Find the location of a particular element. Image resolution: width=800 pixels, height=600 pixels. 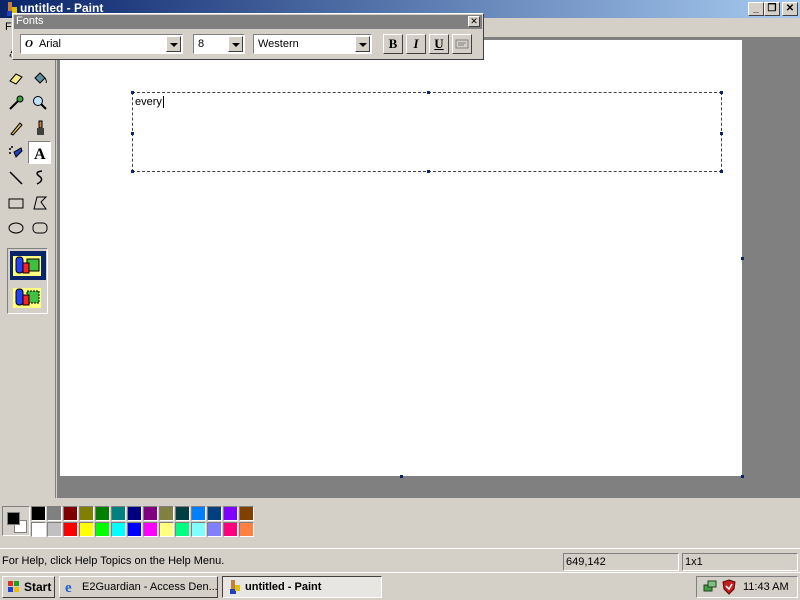

opentype-font-icon: O is located at coordinates (29, 44).